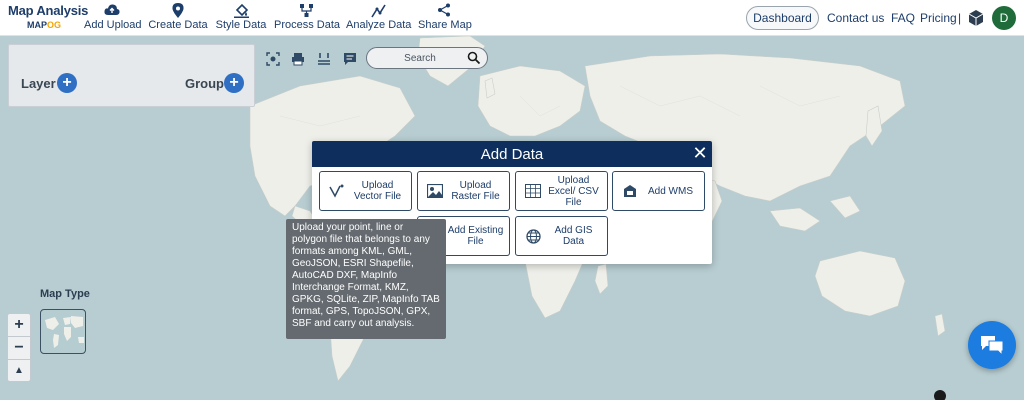 The height and width of the screenshot is (400, 1024). What do you see at coordinates (475, 191) in the screenshot?
I see `option-label: Upload Raster File` at bounding box center [475, 191].